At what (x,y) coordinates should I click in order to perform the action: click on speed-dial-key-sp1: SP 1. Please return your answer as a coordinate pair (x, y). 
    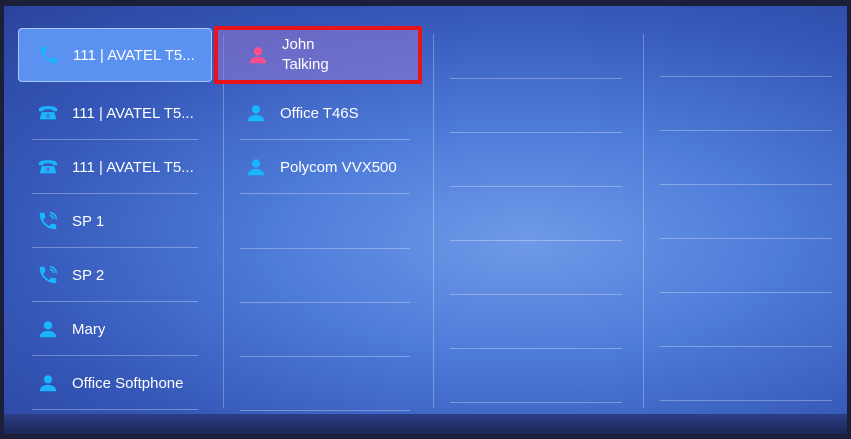
    Looking at the image, I should click on (115, 221).